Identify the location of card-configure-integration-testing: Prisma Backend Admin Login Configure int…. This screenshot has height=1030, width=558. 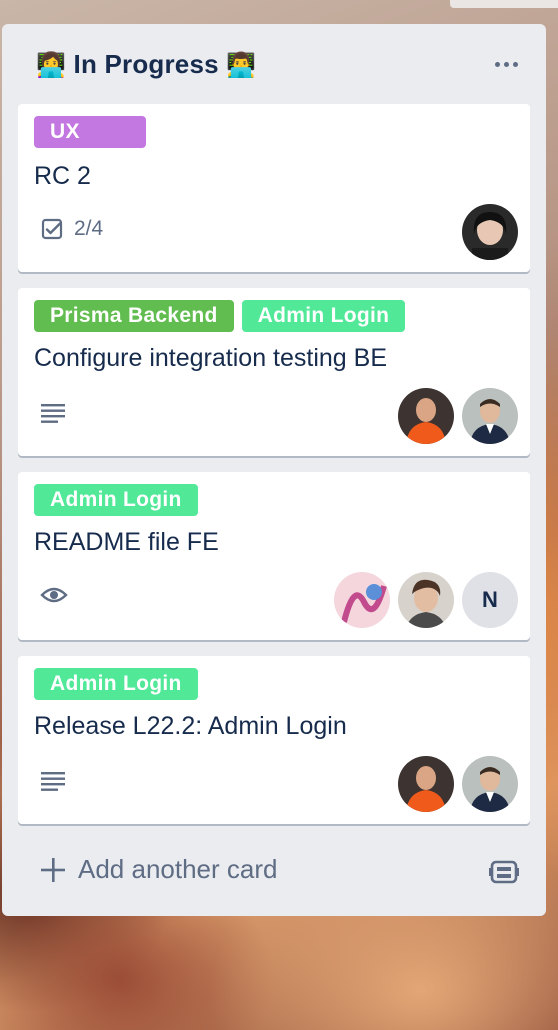
(274, 372).